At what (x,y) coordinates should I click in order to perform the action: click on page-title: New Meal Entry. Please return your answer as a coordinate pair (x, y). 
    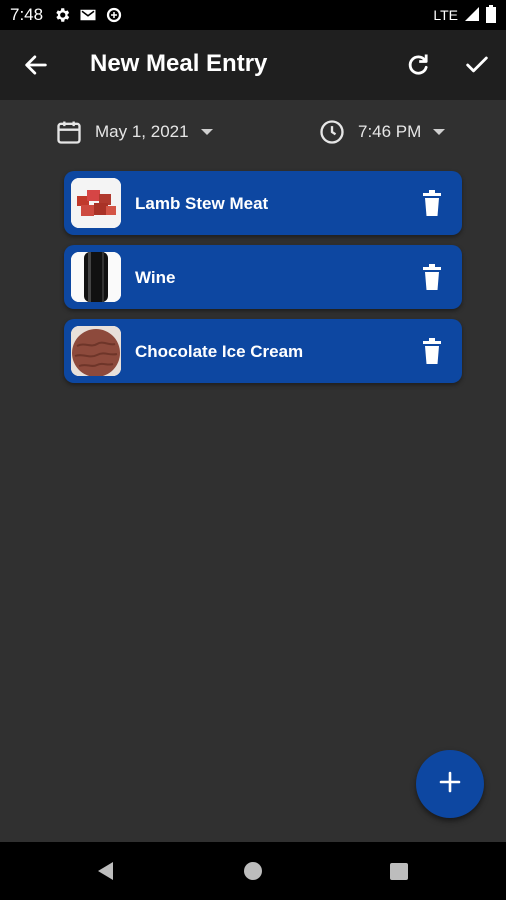
    Looking at the image, I should click on (179, 63).